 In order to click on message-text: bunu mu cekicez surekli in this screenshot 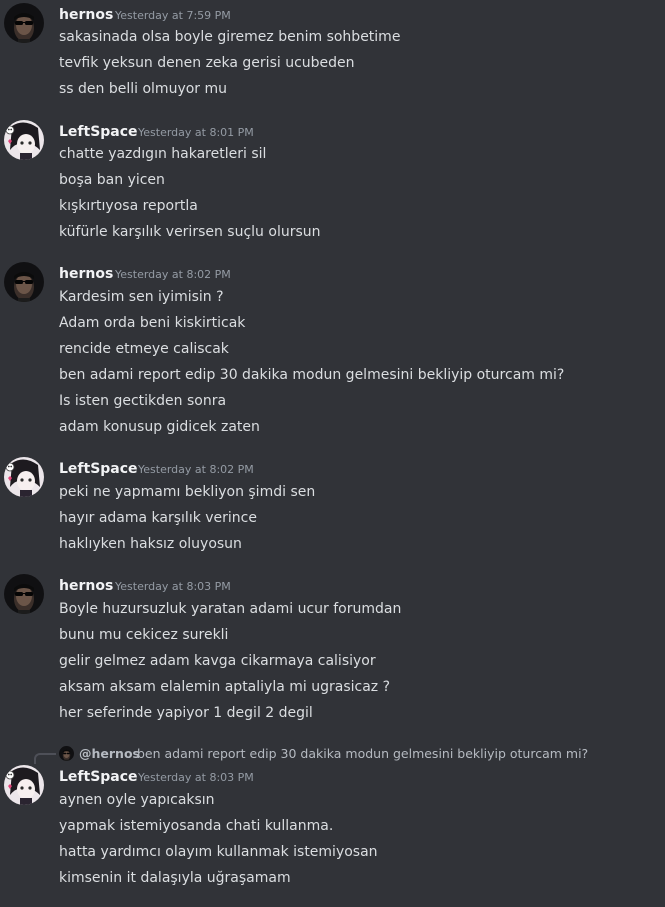, I will do `click(144, 635)`.